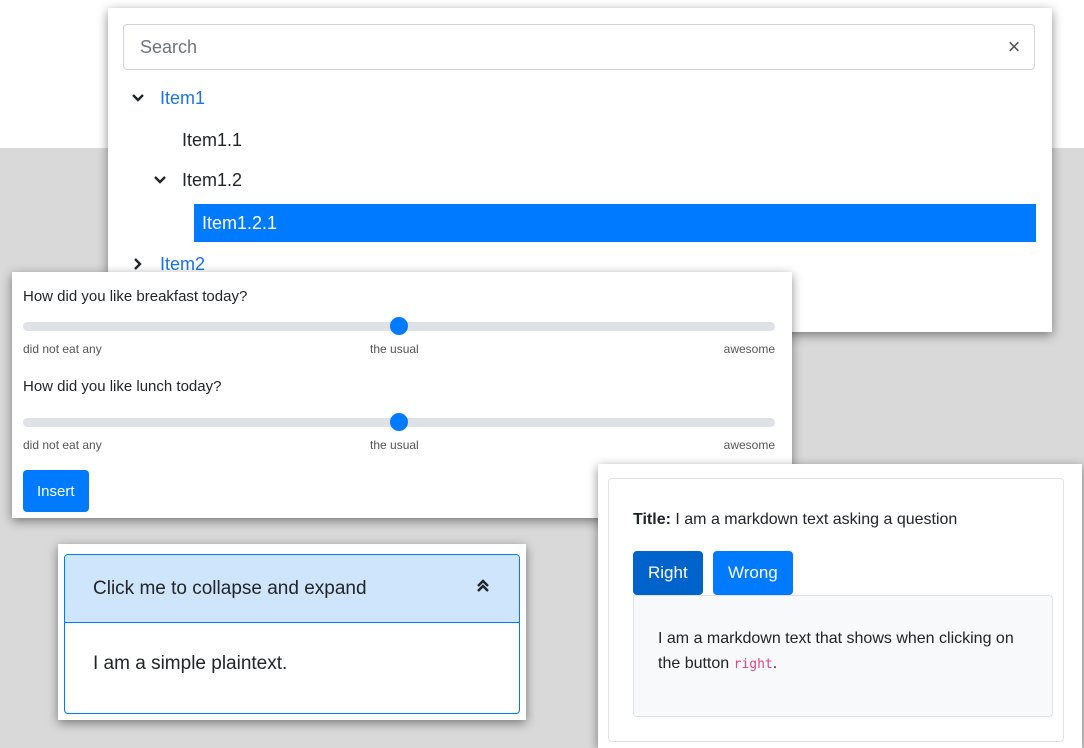 The image size is (1084, 748). Describe the element at coordinates (615, 223) in the screenshot. I see `tree-item-item1-2-1: Item1.2.1` at that location.